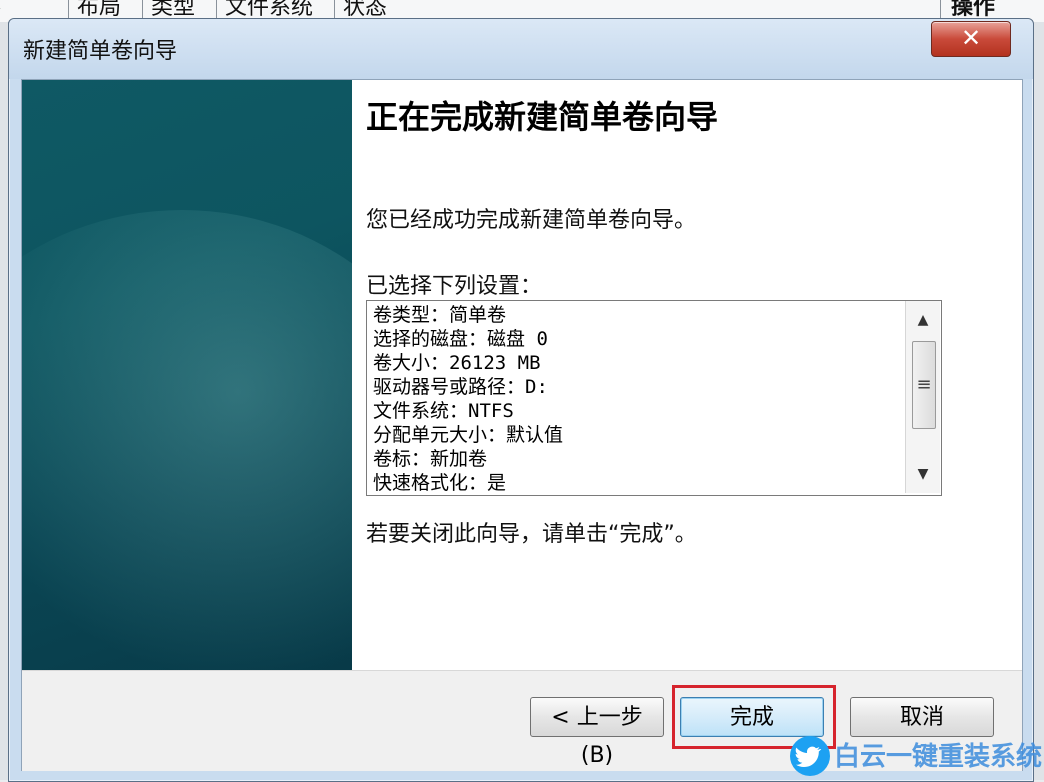 The height and width of the screenshot is (782, 1044). I want to click on finish-button: 完成, so click(752, 717).